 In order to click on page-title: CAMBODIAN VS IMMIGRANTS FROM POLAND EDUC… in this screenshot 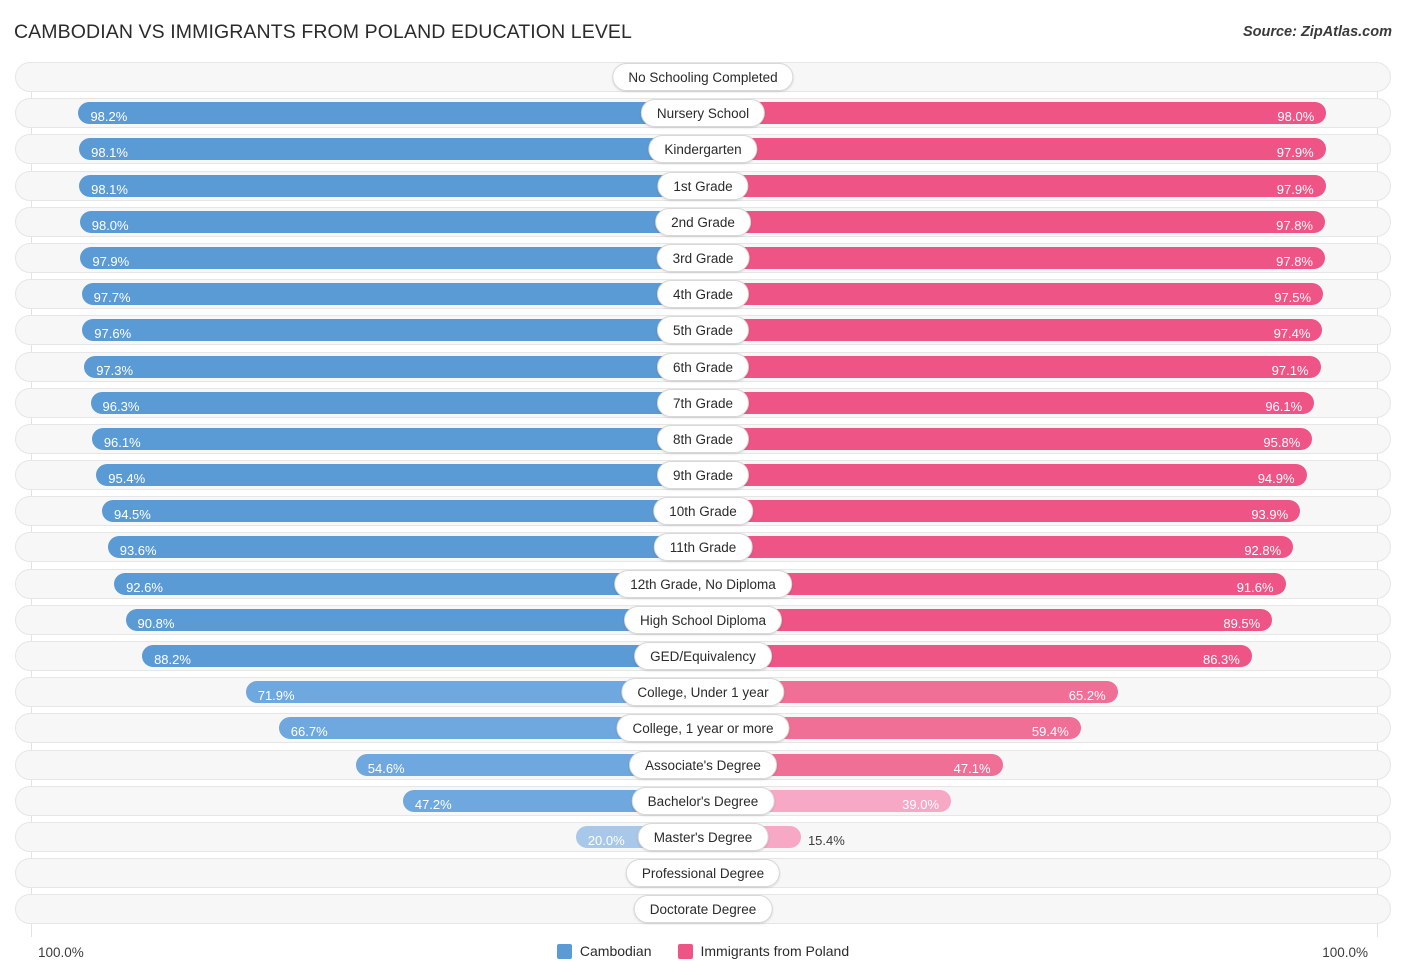, I will do `click(323, 32)`.